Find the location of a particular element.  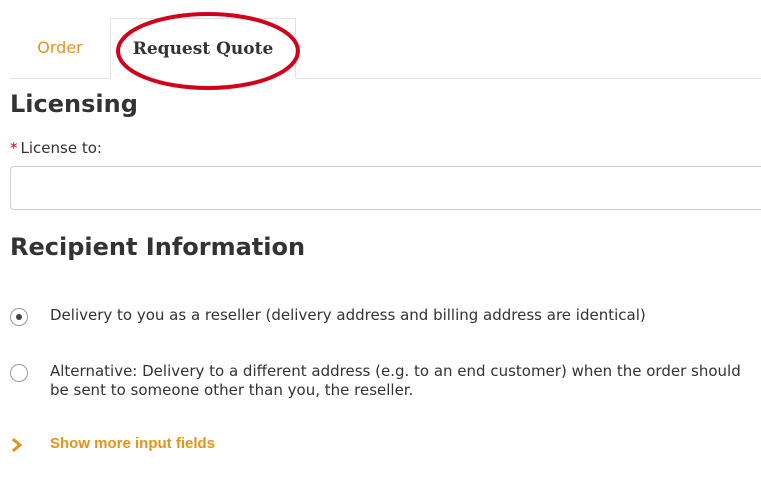

radio-button-unchecked is located at coordinates (19, 373).